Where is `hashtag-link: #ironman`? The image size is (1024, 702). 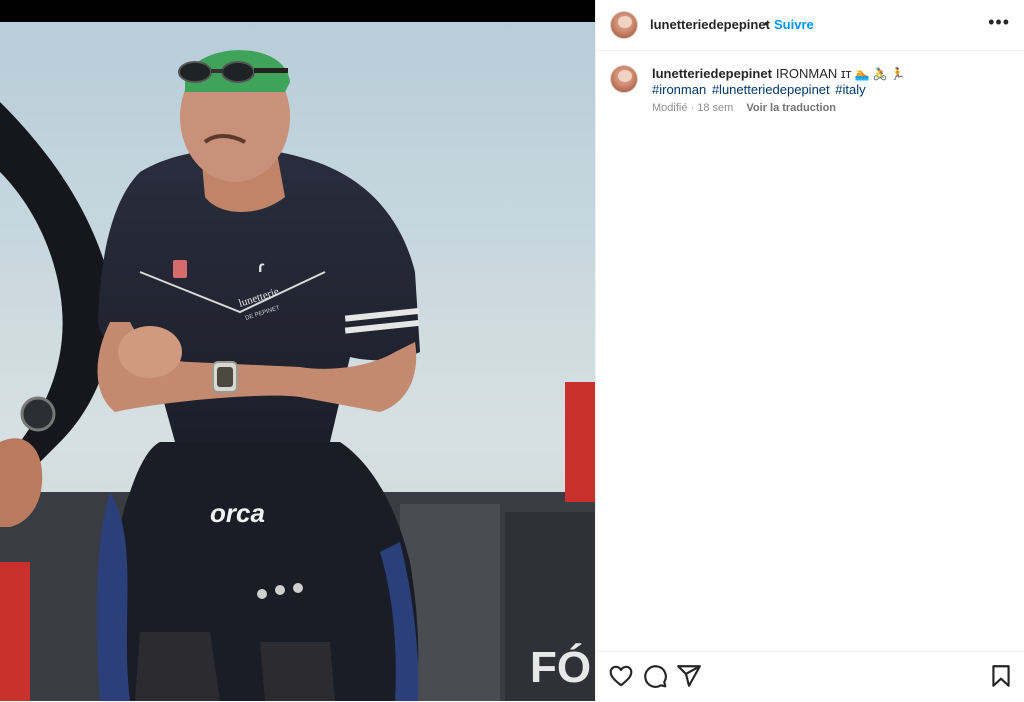 hashtag-link: #ironman is located at coordinates (679, 89).